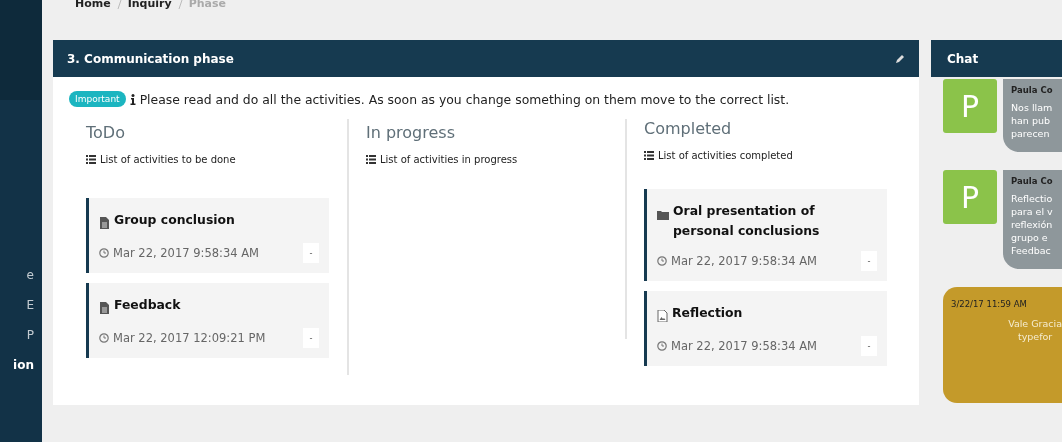  I want to click on panel-title: 3. Communication phase, so click(150, 58).